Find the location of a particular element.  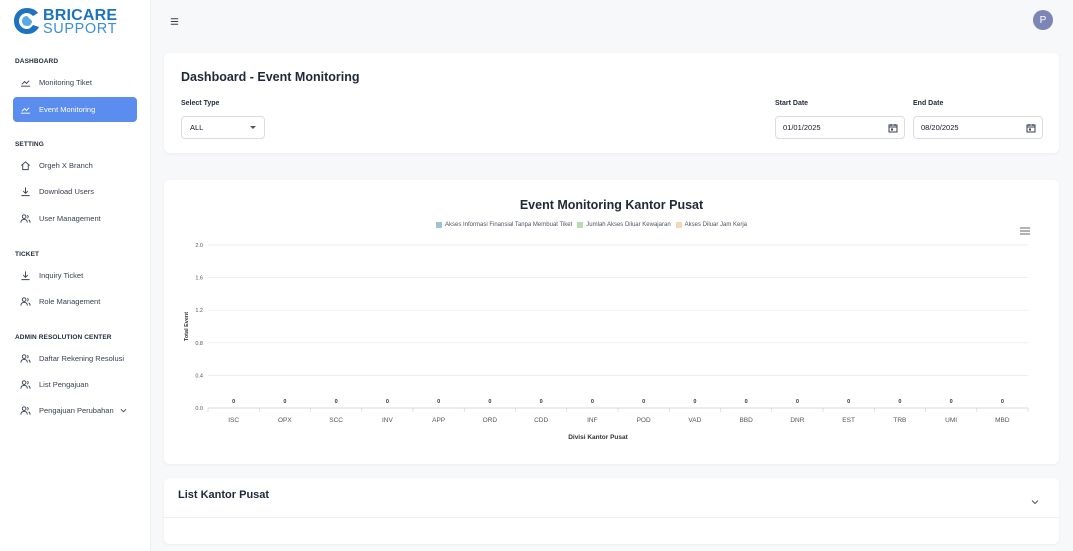

sidebar-item-label: List Pengajuan is located at coordinates (64, 384).